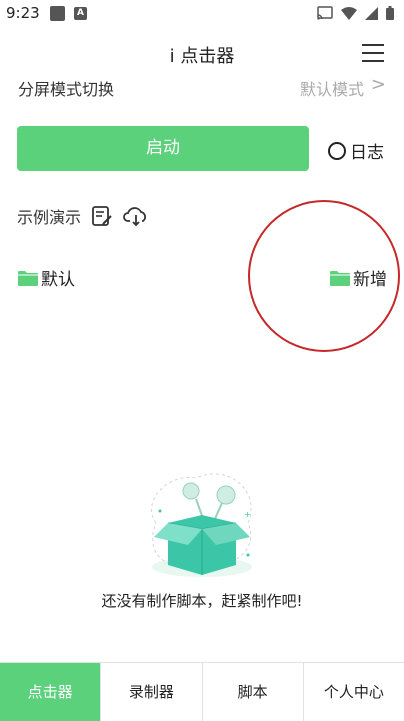  Describe the element at coordinates (150, 692) in the screenshot. I see `tab-recorder: 录制器` at that location.